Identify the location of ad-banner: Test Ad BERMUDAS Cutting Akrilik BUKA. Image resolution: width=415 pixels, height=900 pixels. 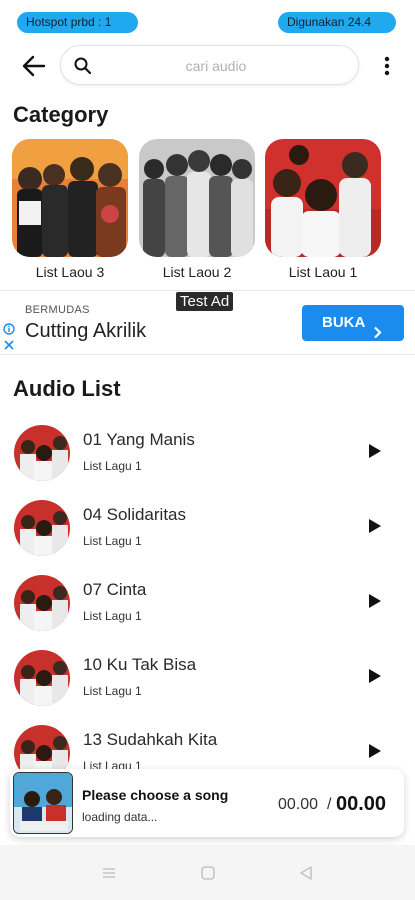
(207, 322).